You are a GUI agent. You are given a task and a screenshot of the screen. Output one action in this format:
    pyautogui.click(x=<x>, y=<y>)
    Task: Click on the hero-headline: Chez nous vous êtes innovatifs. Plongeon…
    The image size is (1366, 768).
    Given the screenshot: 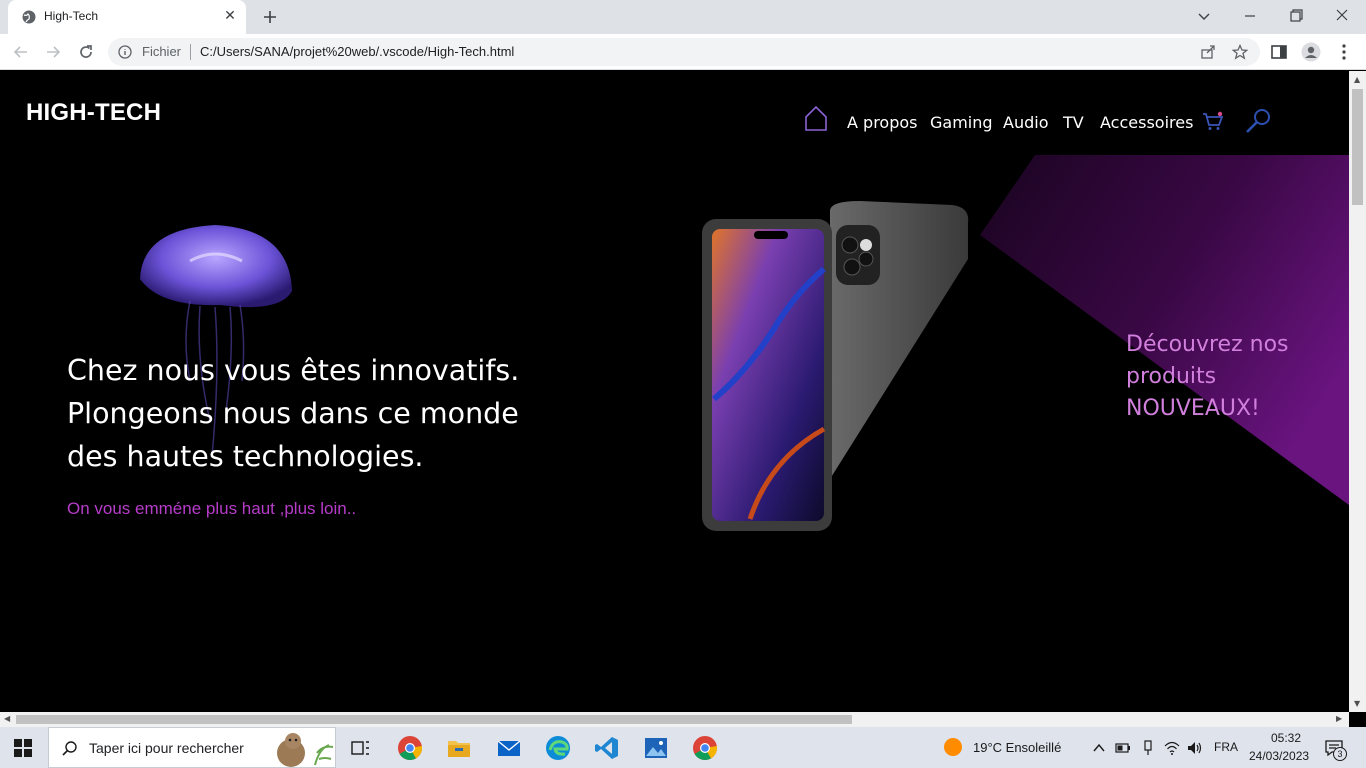 What is the action you would take?
    pyautogui.click(x=293, y=413)
    